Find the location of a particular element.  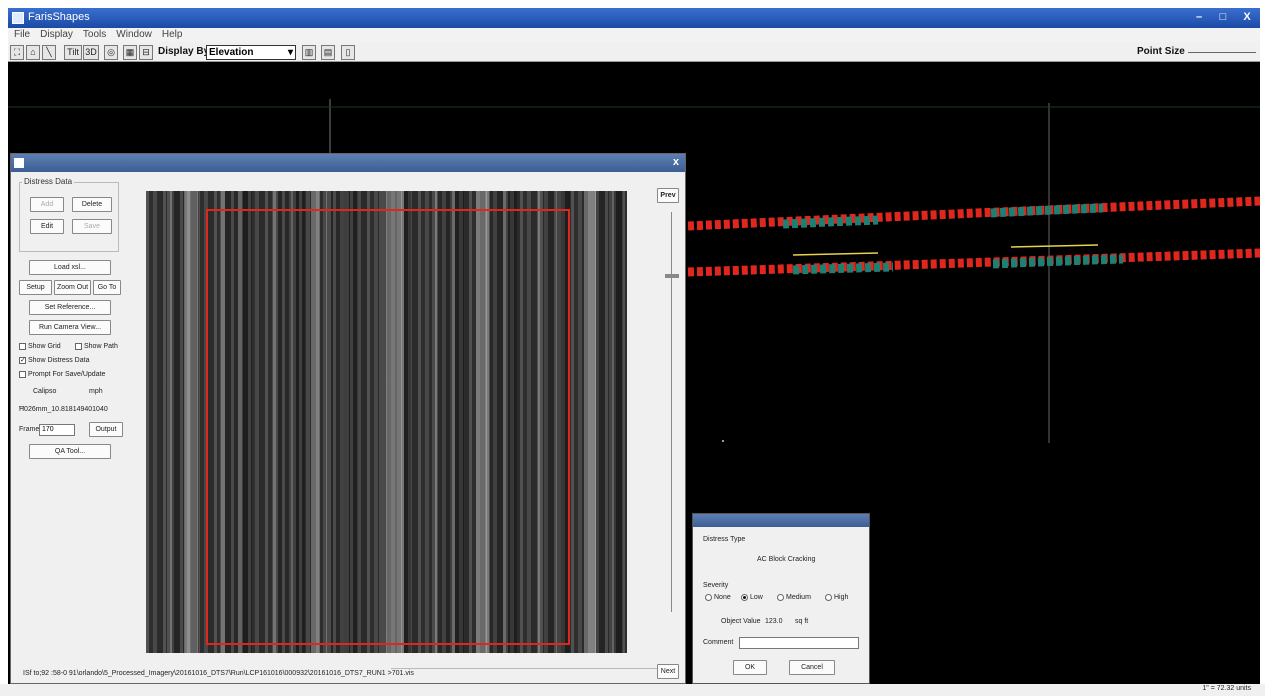

object-value-label: Object Value is located at coordinates (741, 621).